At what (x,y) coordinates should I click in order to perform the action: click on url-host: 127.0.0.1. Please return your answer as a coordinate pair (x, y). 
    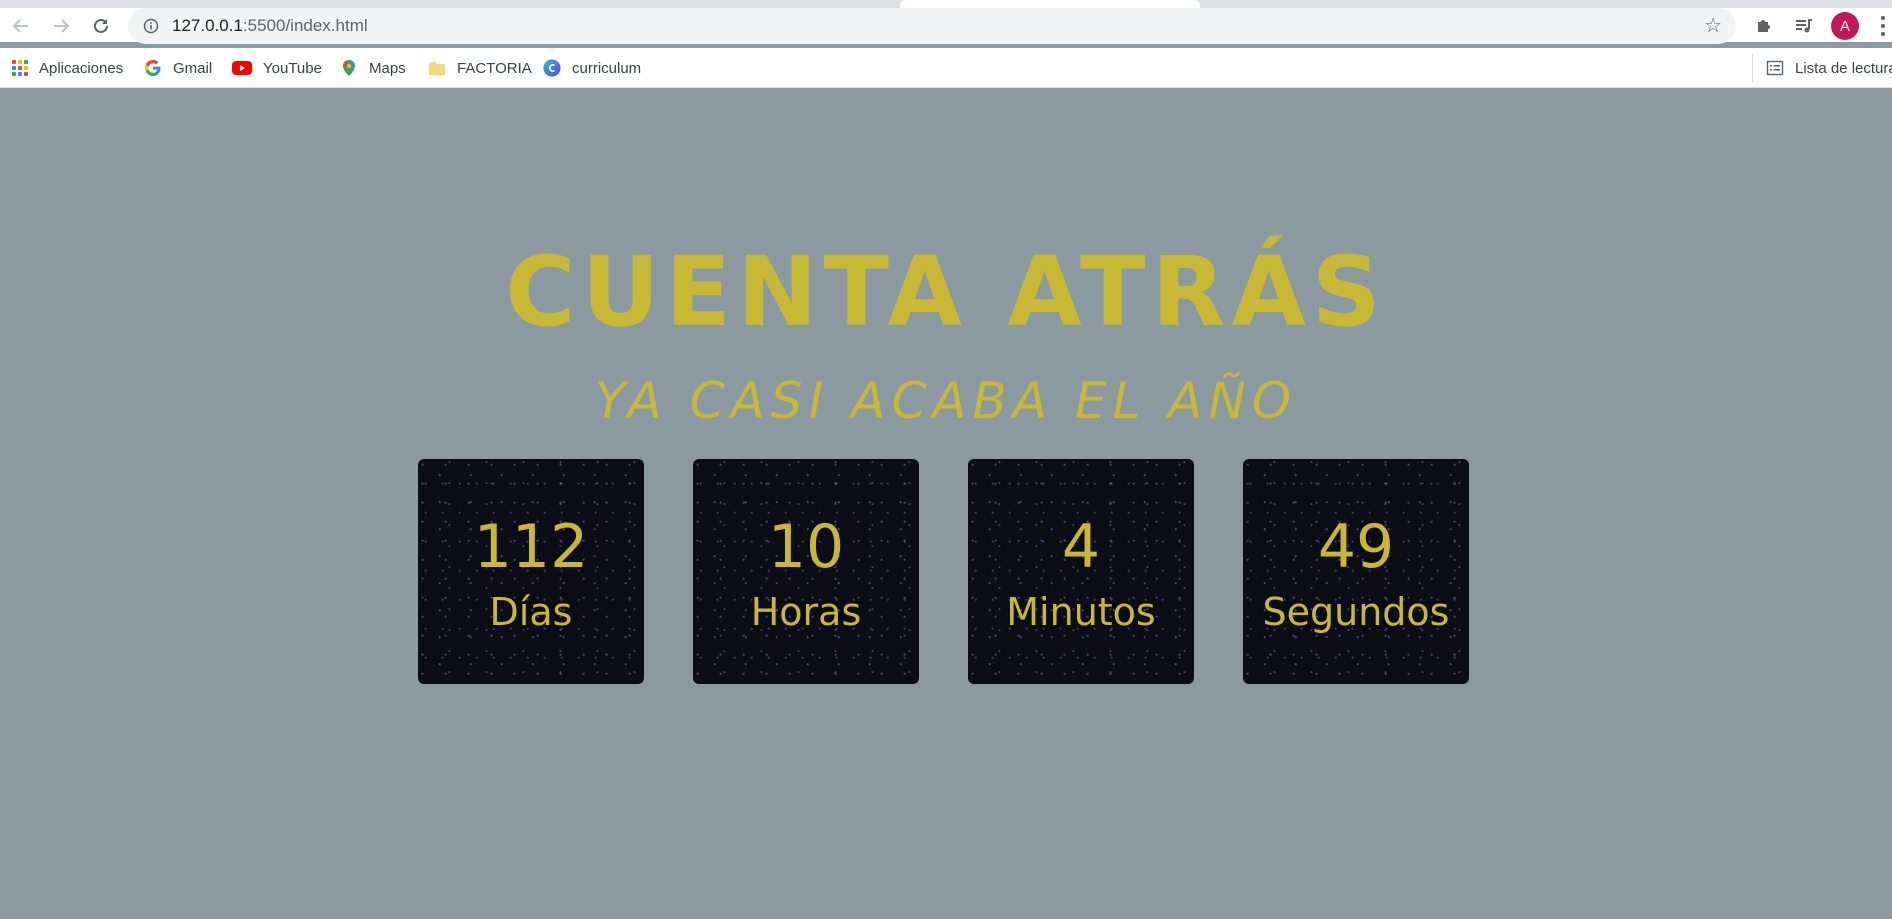
    Looking at the image, I should click on (207, 25).